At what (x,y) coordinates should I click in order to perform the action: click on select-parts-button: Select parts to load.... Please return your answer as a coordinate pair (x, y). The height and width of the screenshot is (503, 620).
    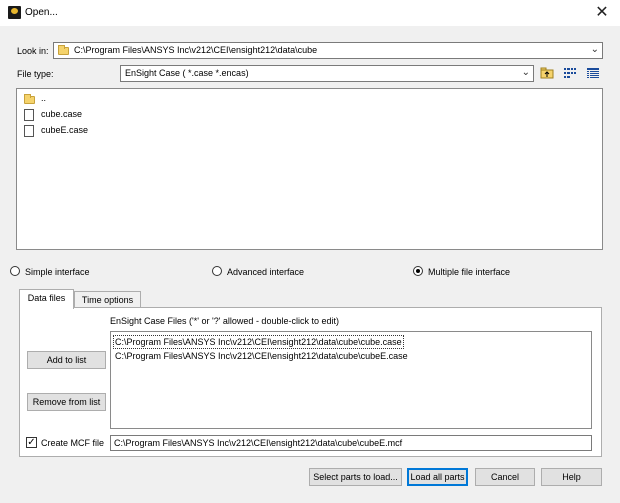
    Looking at the image, I should click on (355, 477).